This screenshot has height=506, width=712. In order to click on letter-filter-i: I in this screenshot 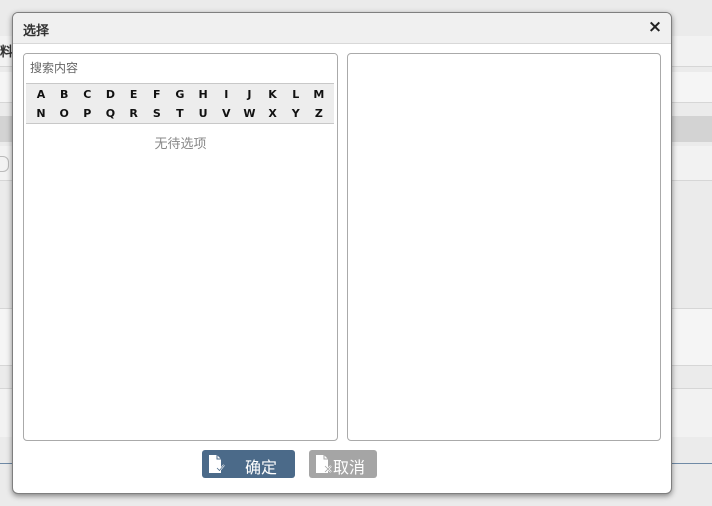, I will do `click(226, 94)`.